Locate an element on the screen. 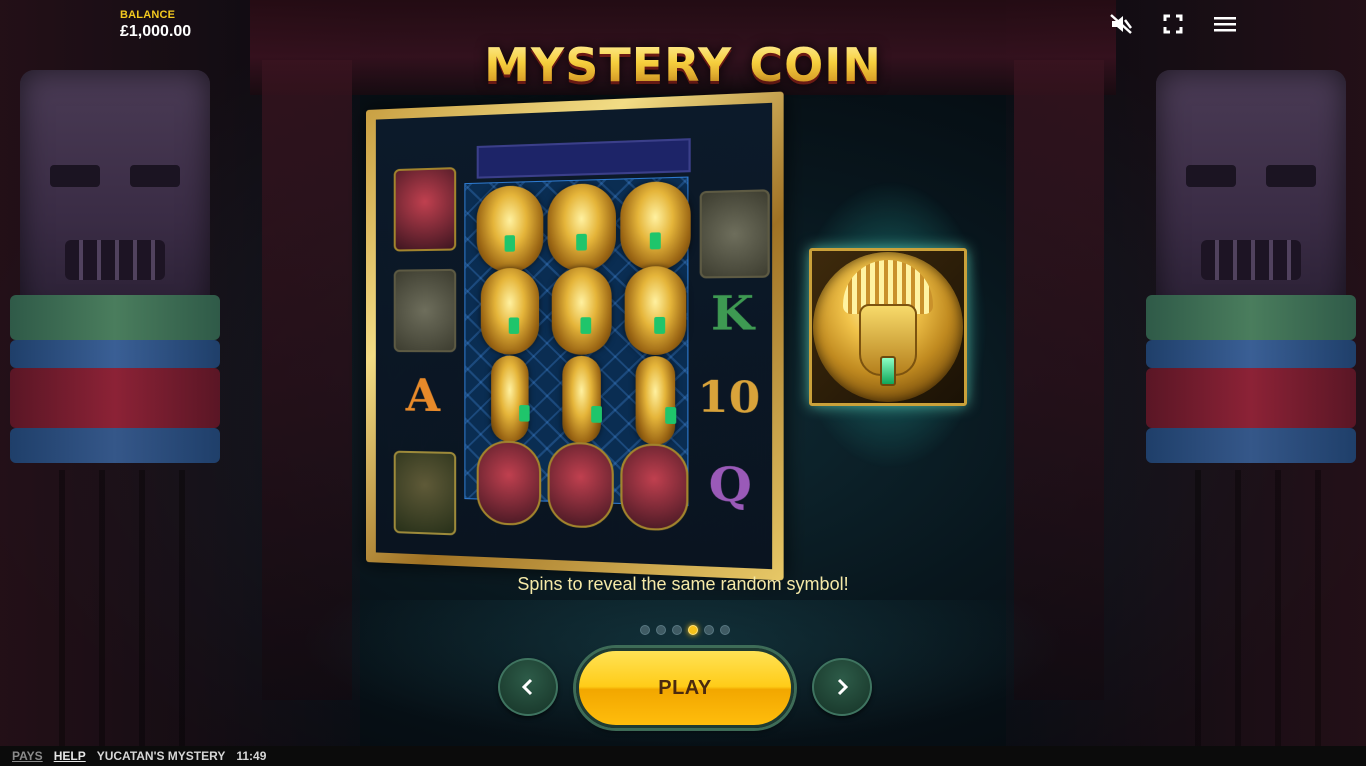  next-page-button is located at coordinates (842, 687).